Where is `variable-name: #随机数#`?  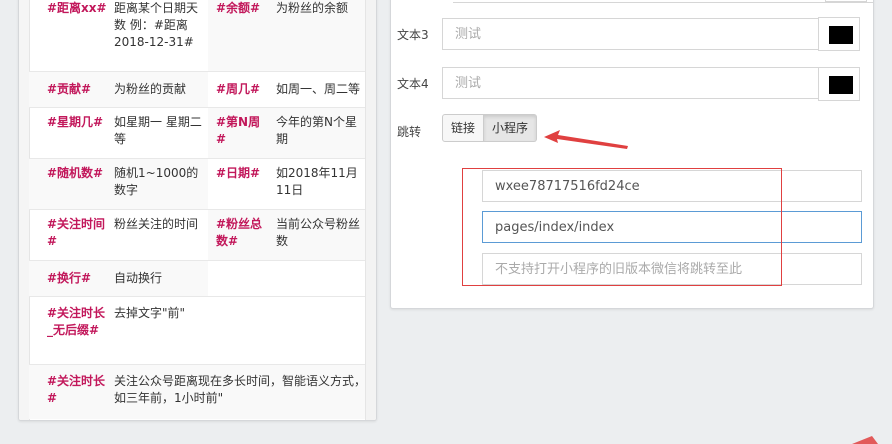 variable-name: #随机数# is located at coordinates (71, 184).